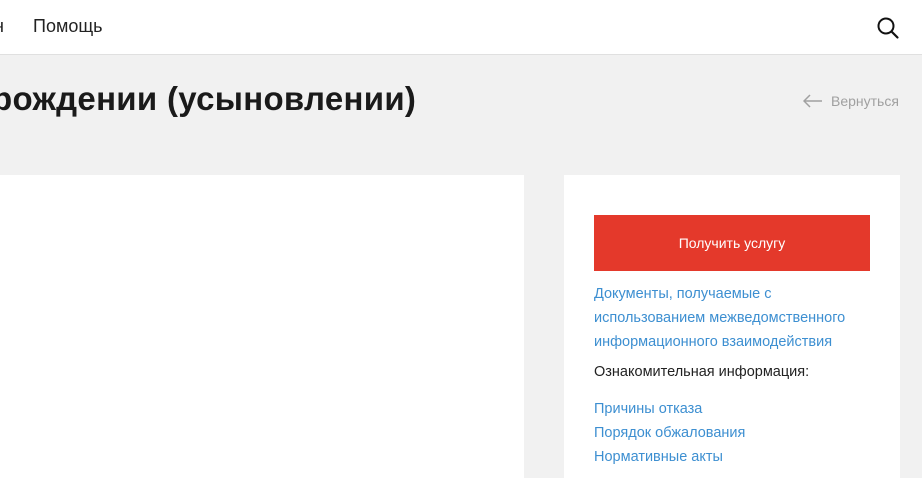 The height and width of the screenshot is (478, 922). What do you see at coordinates (813, 101) in the screenshot?
I see `arrow-left-icon` at bounding box center [813, 101].